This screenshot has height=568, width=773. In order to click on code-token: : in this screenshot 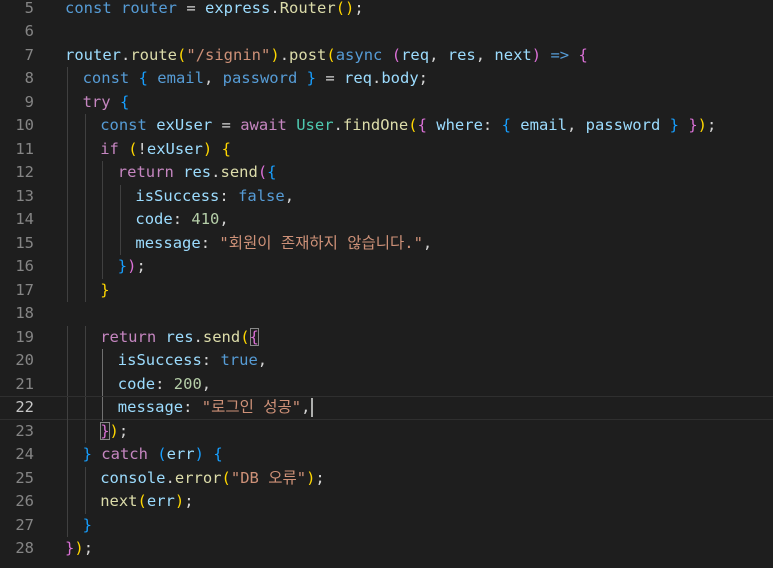, I will do `click(211, 360)`.